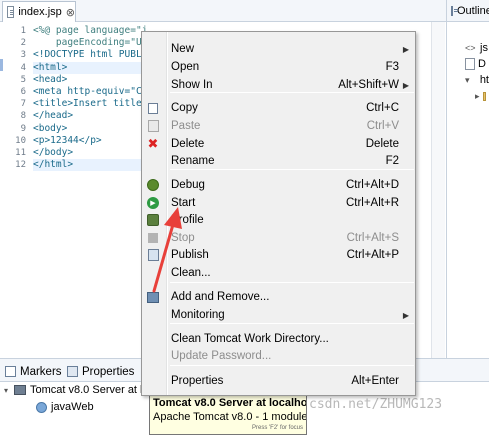  Describe the element at coordinates (278, 67) in the screenshot. I see `menu-item-open: Open F3` at that location.